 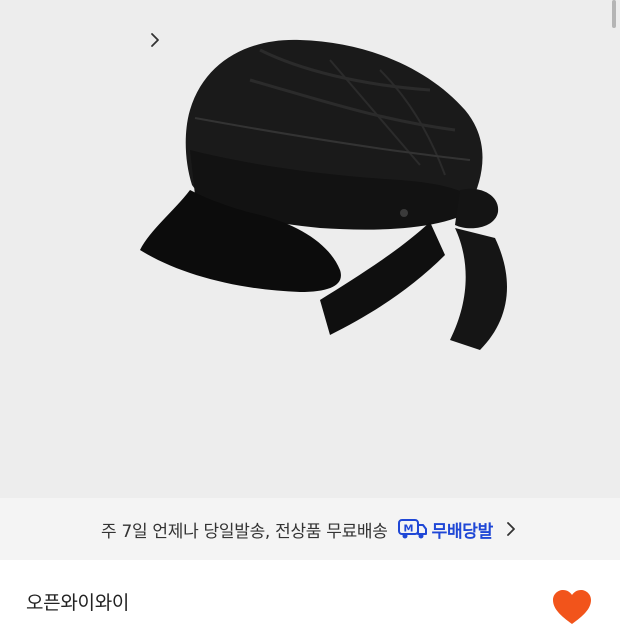 I want to click on badge-letter: M, so click(x=408, y=529).